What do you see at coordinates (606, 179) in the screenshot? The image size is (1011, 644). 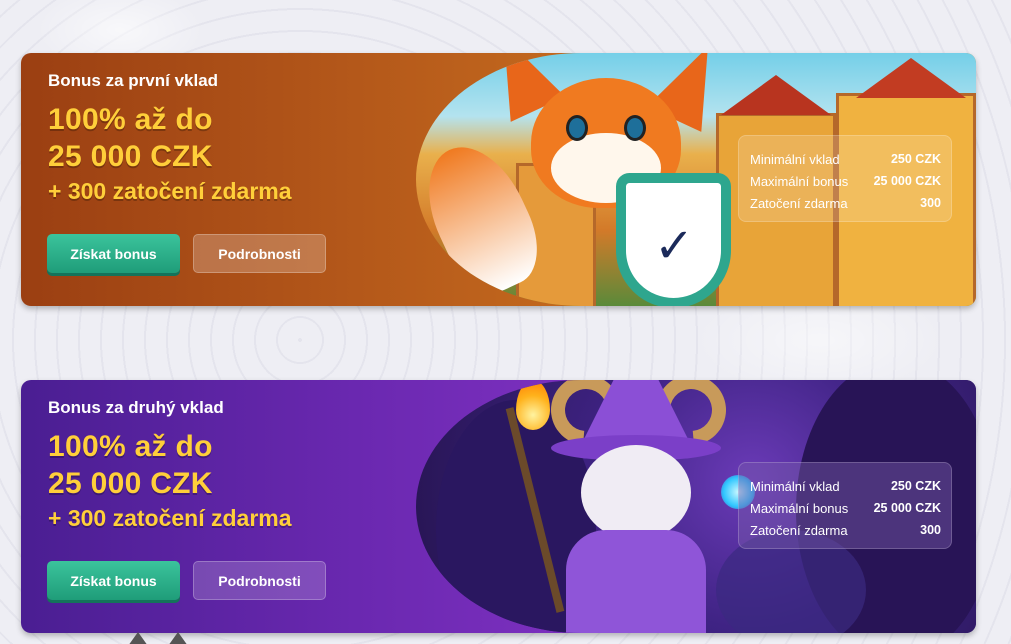 I see `fox-icon: ✓` at bounding box center [606, 179].